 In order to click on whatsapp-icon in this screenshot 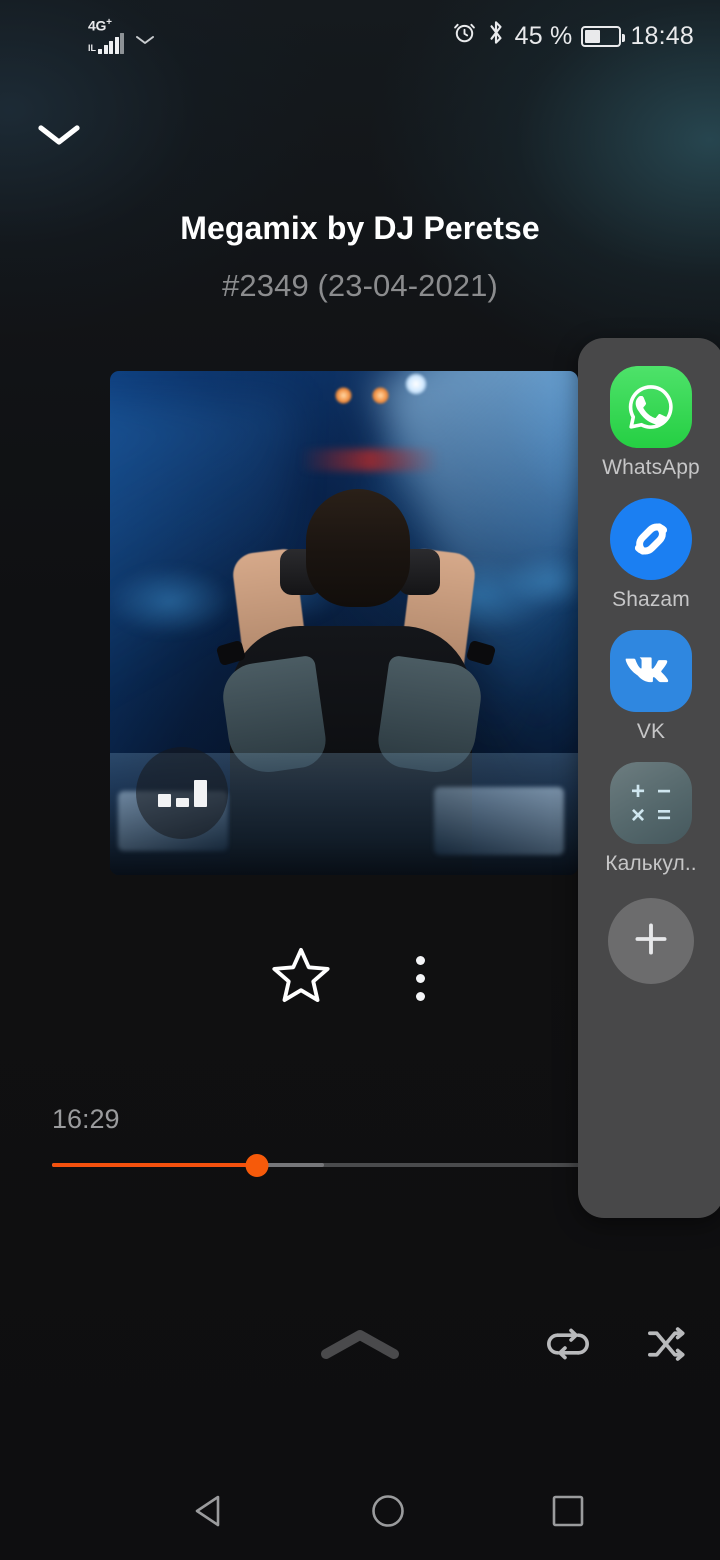, I will do `click(651, 407)`.